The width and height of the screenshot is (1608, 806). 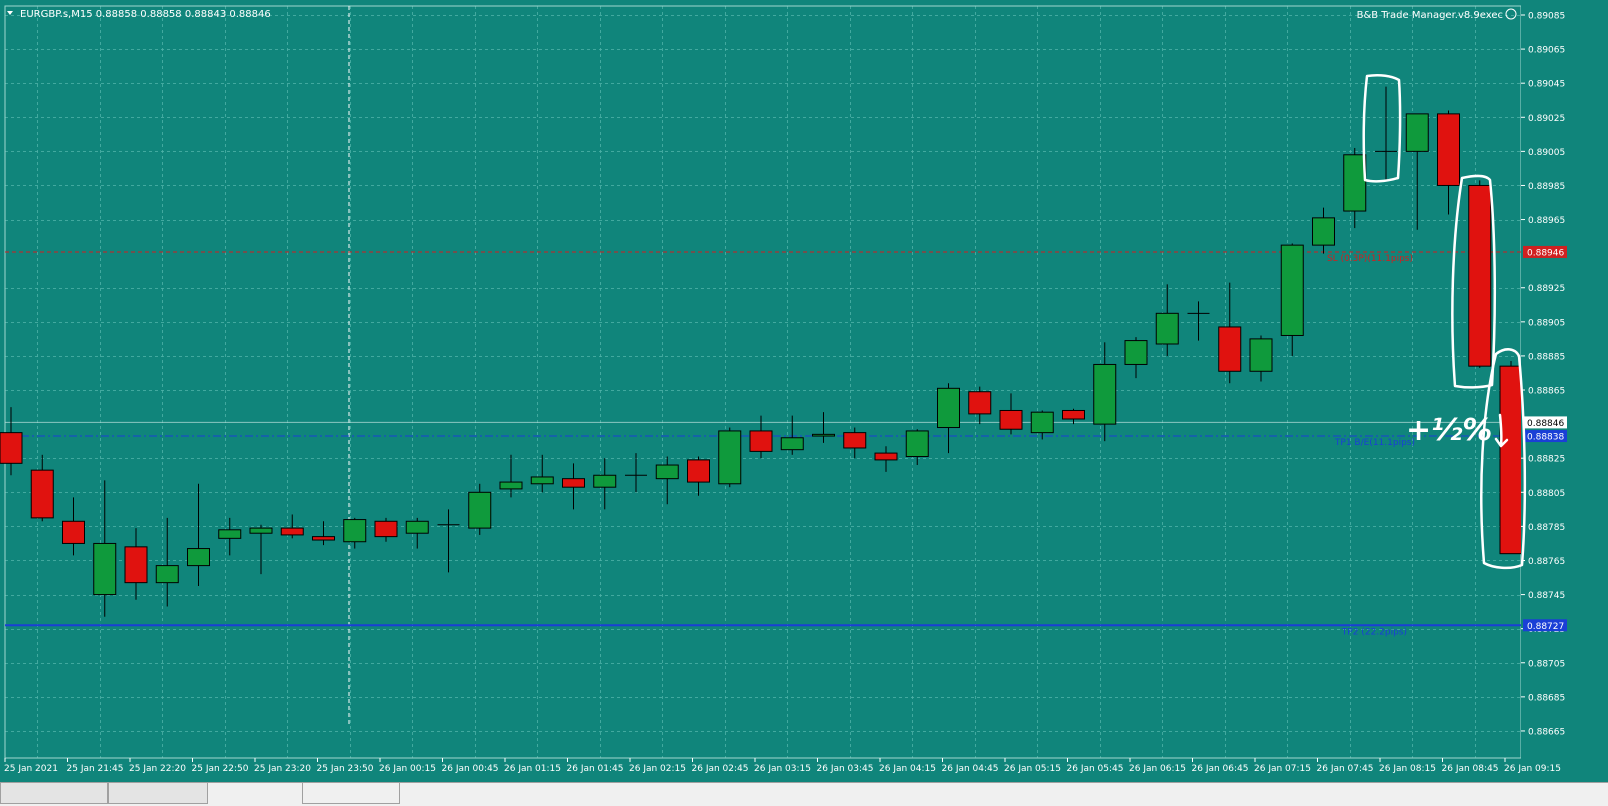 What do you see at coordinates (657, 769) in the screenshot?
I see `time-tick-label: 26 Jan 02:15` at bounding box center [657, 769].